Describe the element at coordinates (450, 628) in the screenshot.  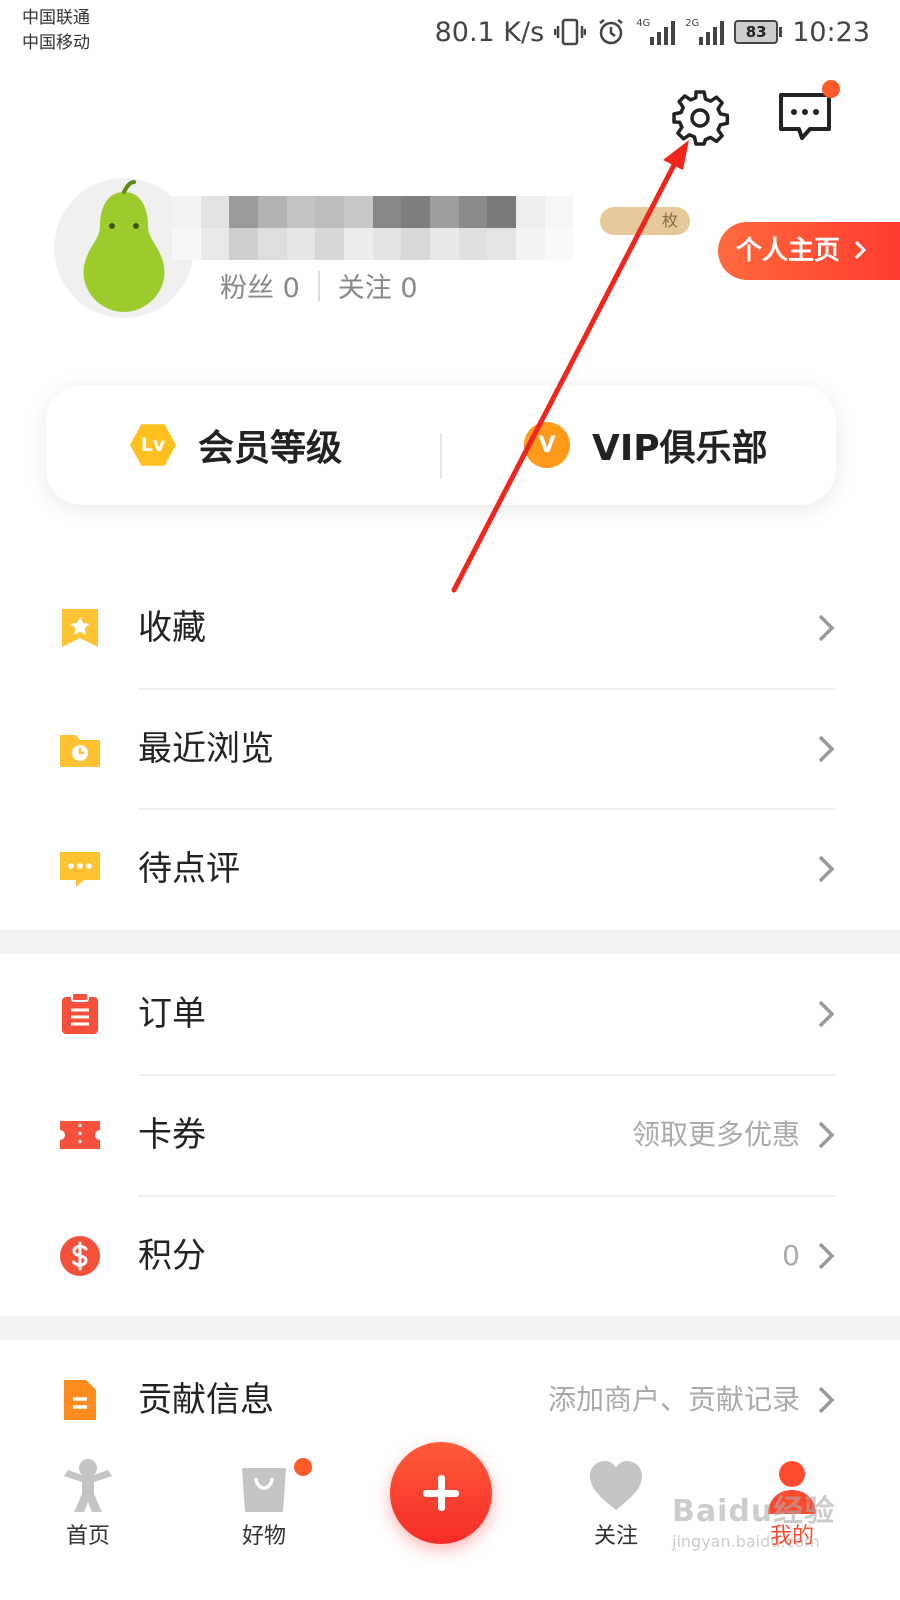
I see `list-item-favorites: 收藏` at that location.